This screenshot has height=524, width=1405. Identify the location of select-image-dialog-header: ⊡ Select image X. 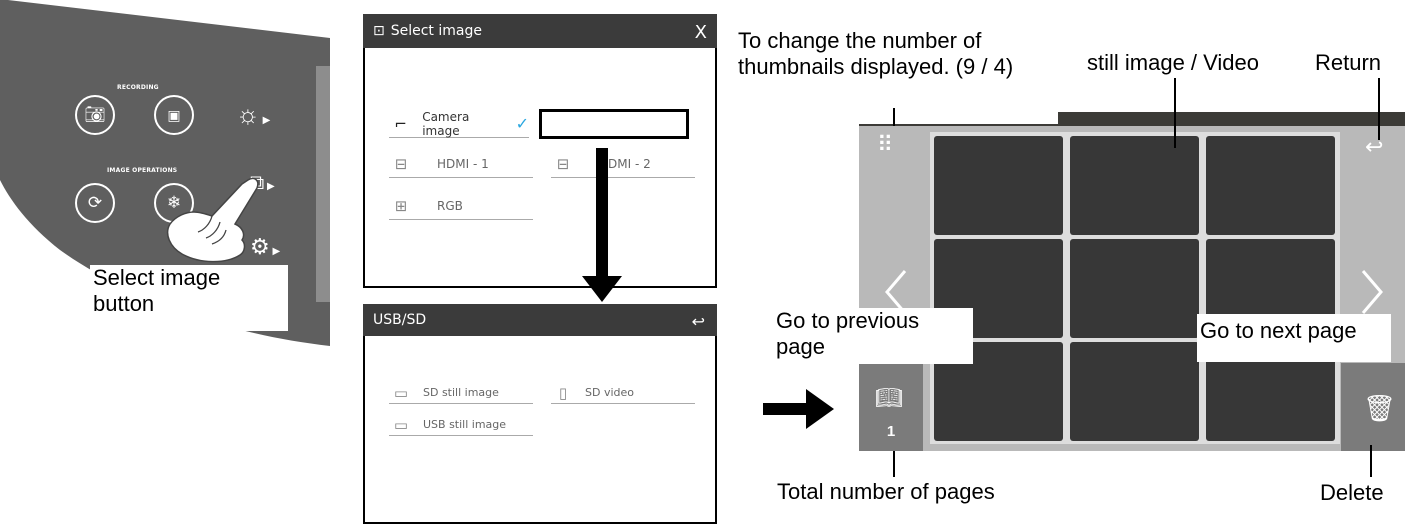
(540, 31).